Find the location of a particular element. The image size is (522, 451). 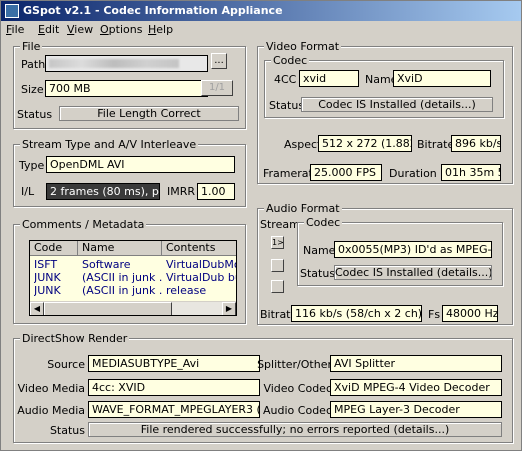

file-status-value: File Length Correct is located at coordinates (149, 113).